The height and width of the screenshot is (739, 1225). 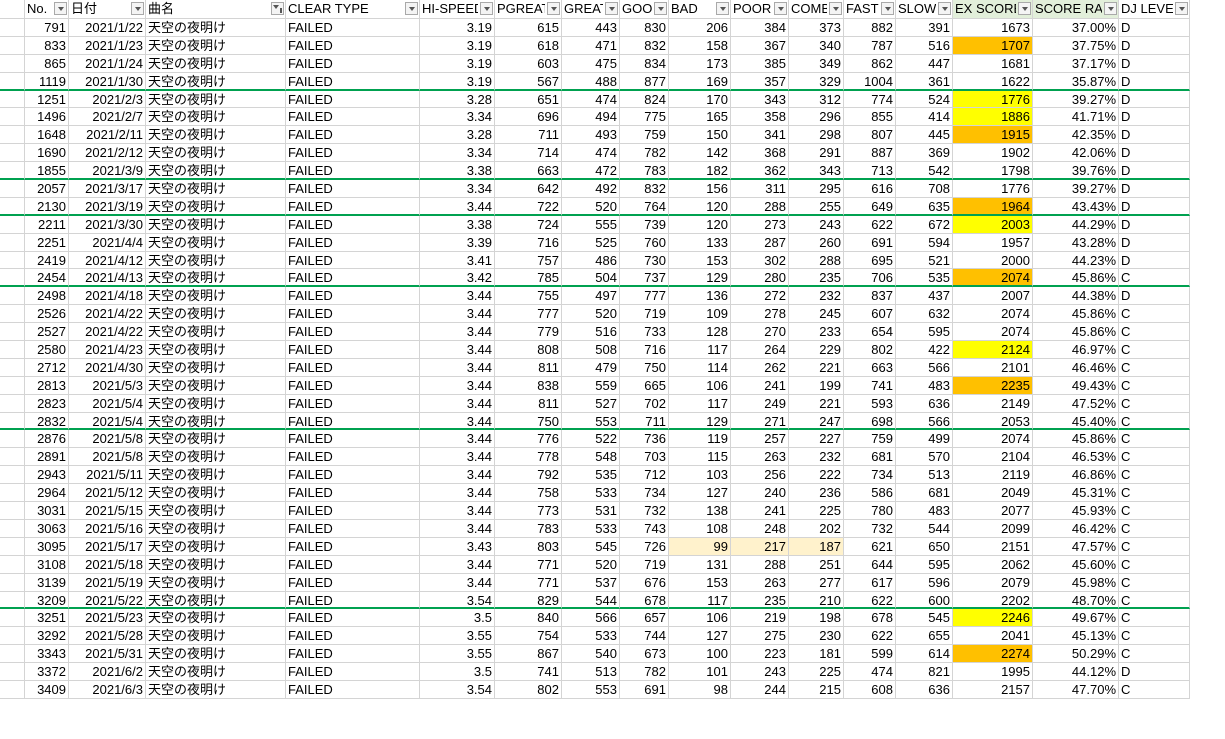 What do you see at coordinates (870, 511) in the screenshot?
I see `cell-fs: 780` at bounding box center [870, 511].